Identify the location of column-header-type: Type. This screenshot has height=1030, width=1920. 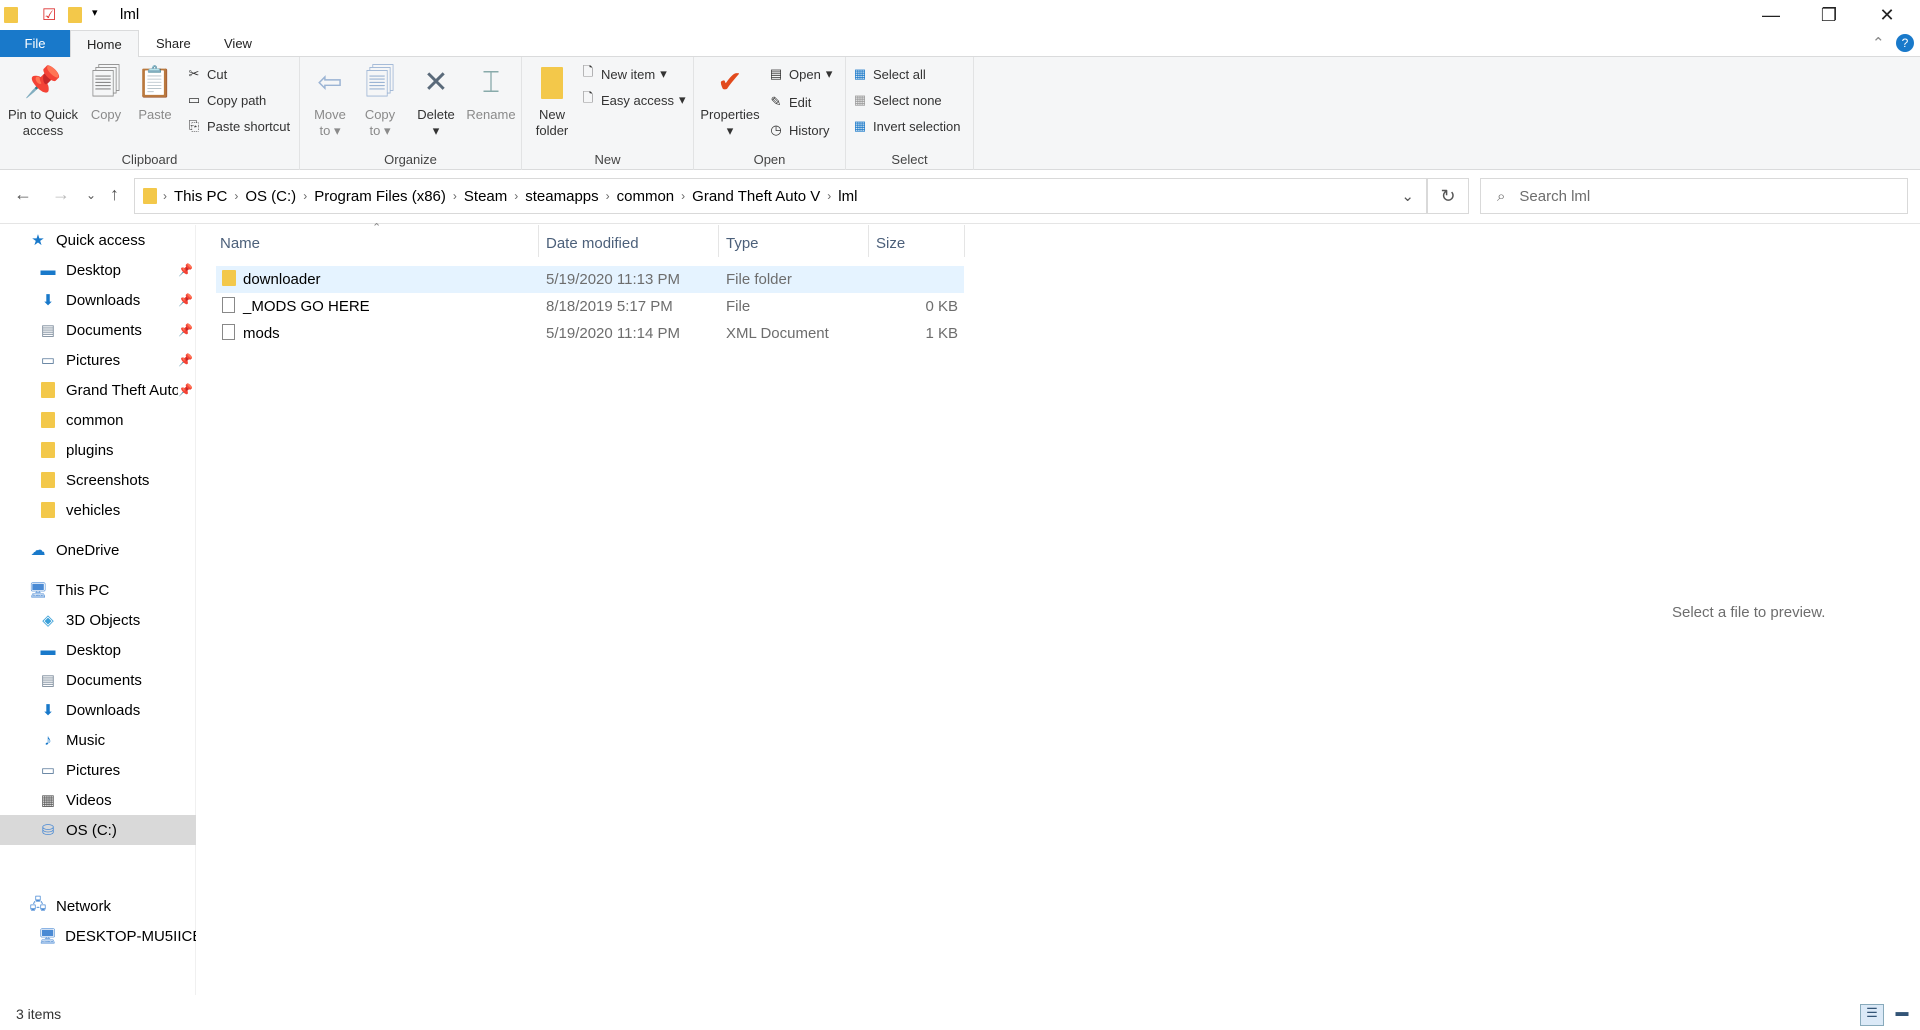
(793, 244).